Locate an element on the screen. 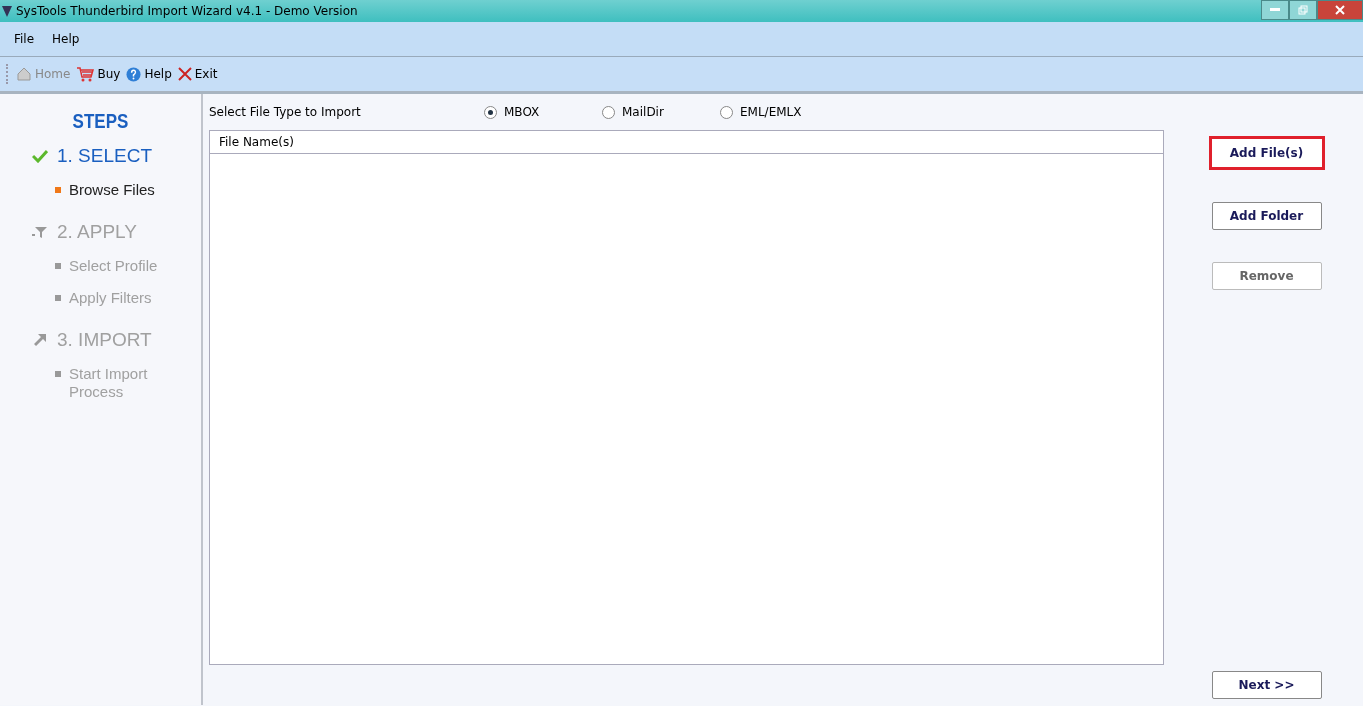 This screenshot has width=1363, height=706. menu-item: Help is located at coordinates (66, 39).